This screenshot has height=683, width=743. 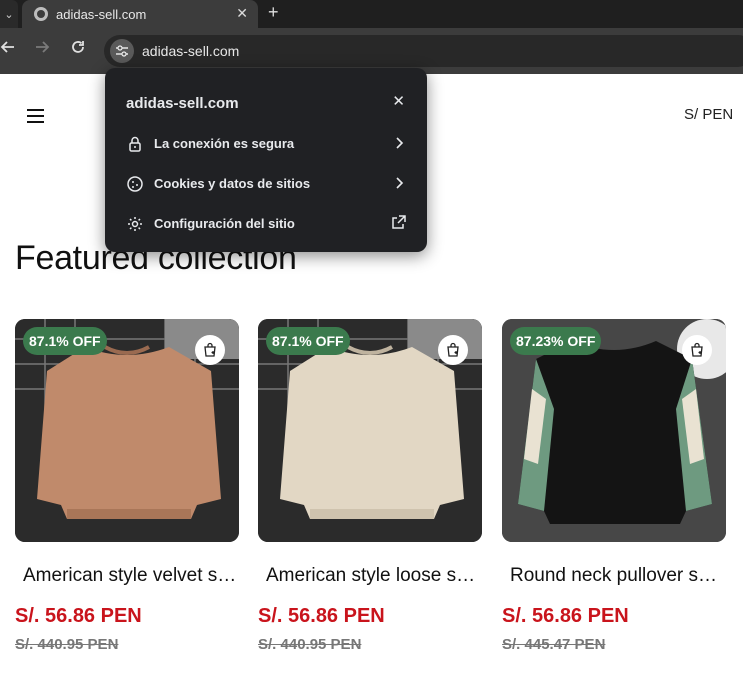 I want to click on cookie-icon, so click(x=135, y=184).